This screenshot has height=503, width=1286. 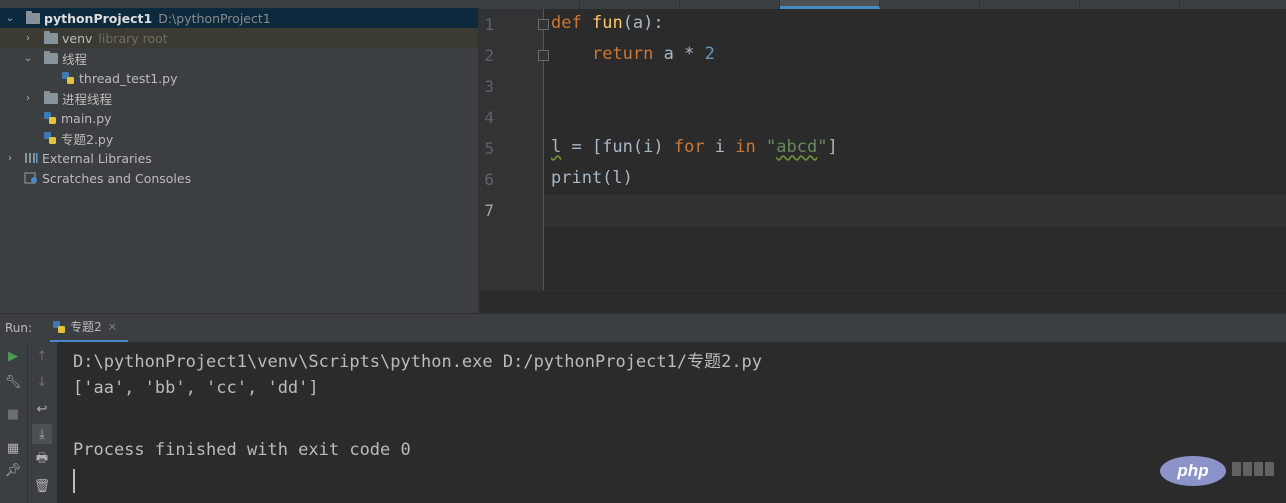 I want to click on tree-row-topic2-py: 专题2.py, so click(x=239, y=138).